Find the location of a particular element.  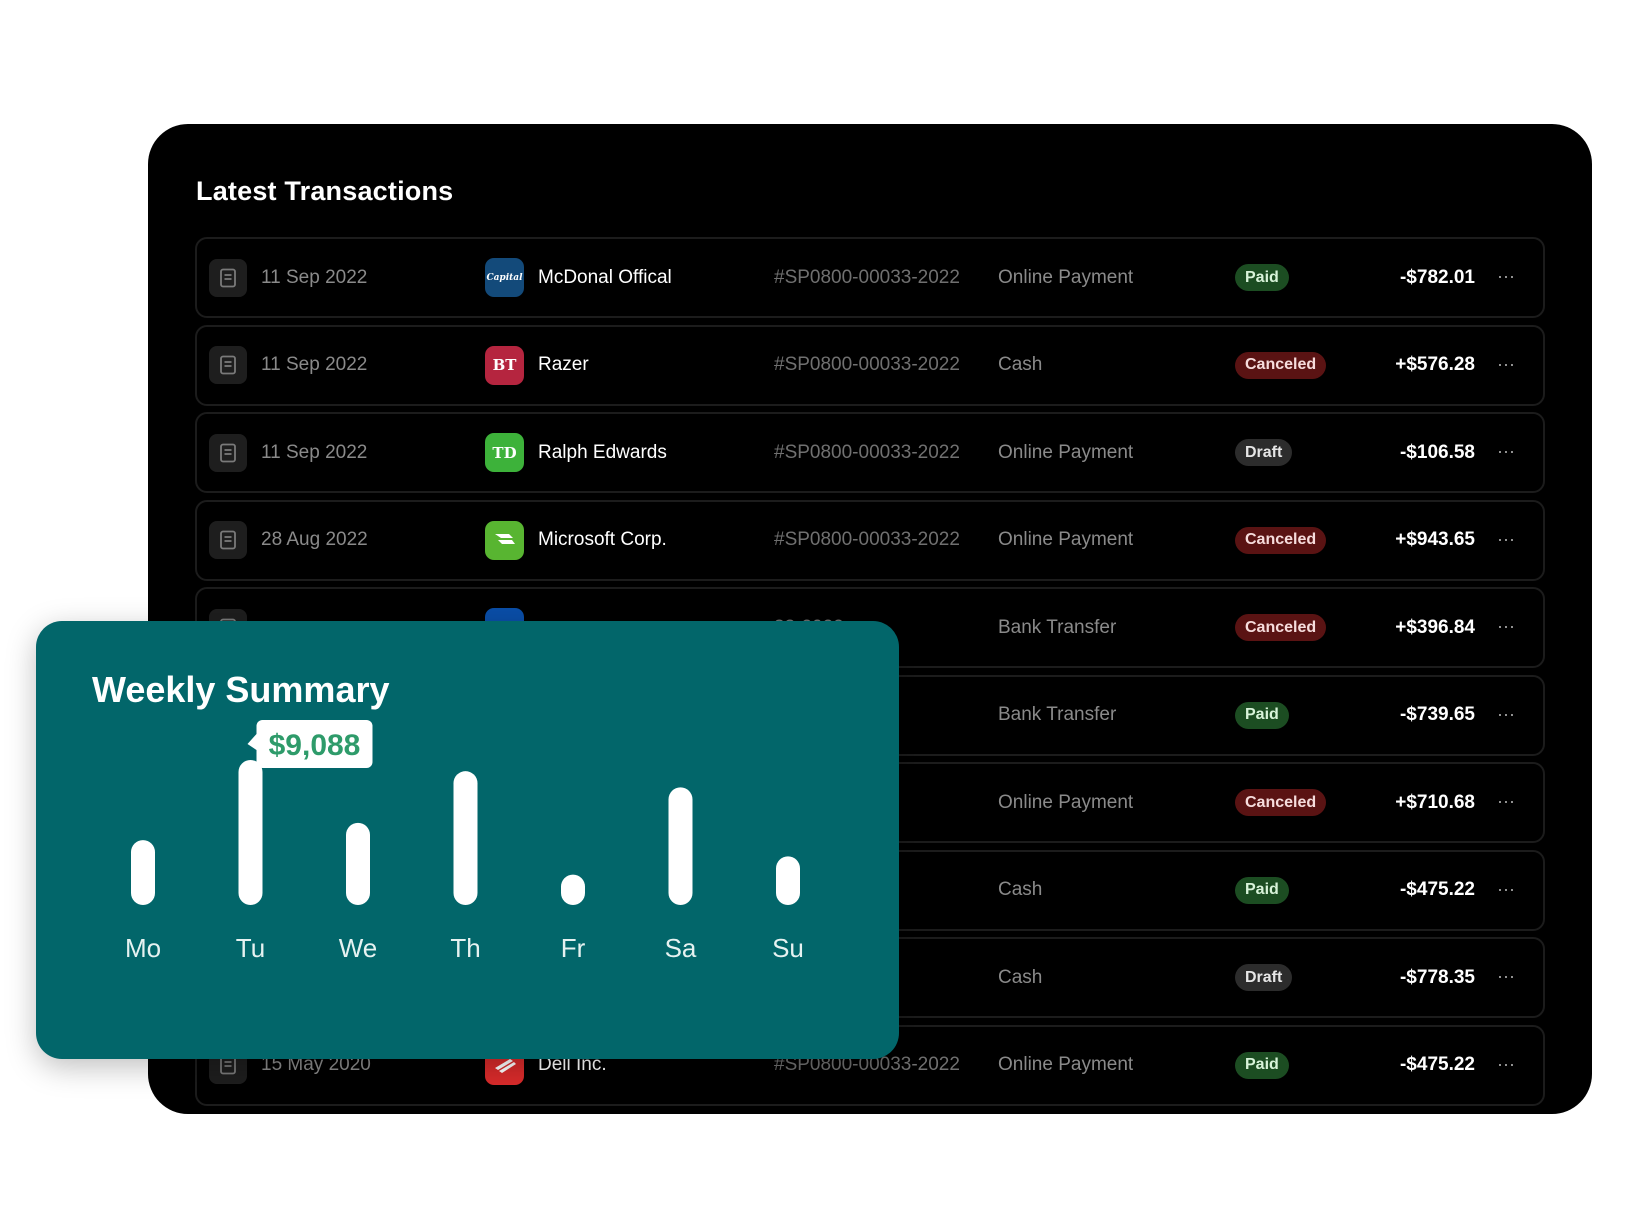

transaction-amount: -$782.01 is located at coordinates (1437, 277).